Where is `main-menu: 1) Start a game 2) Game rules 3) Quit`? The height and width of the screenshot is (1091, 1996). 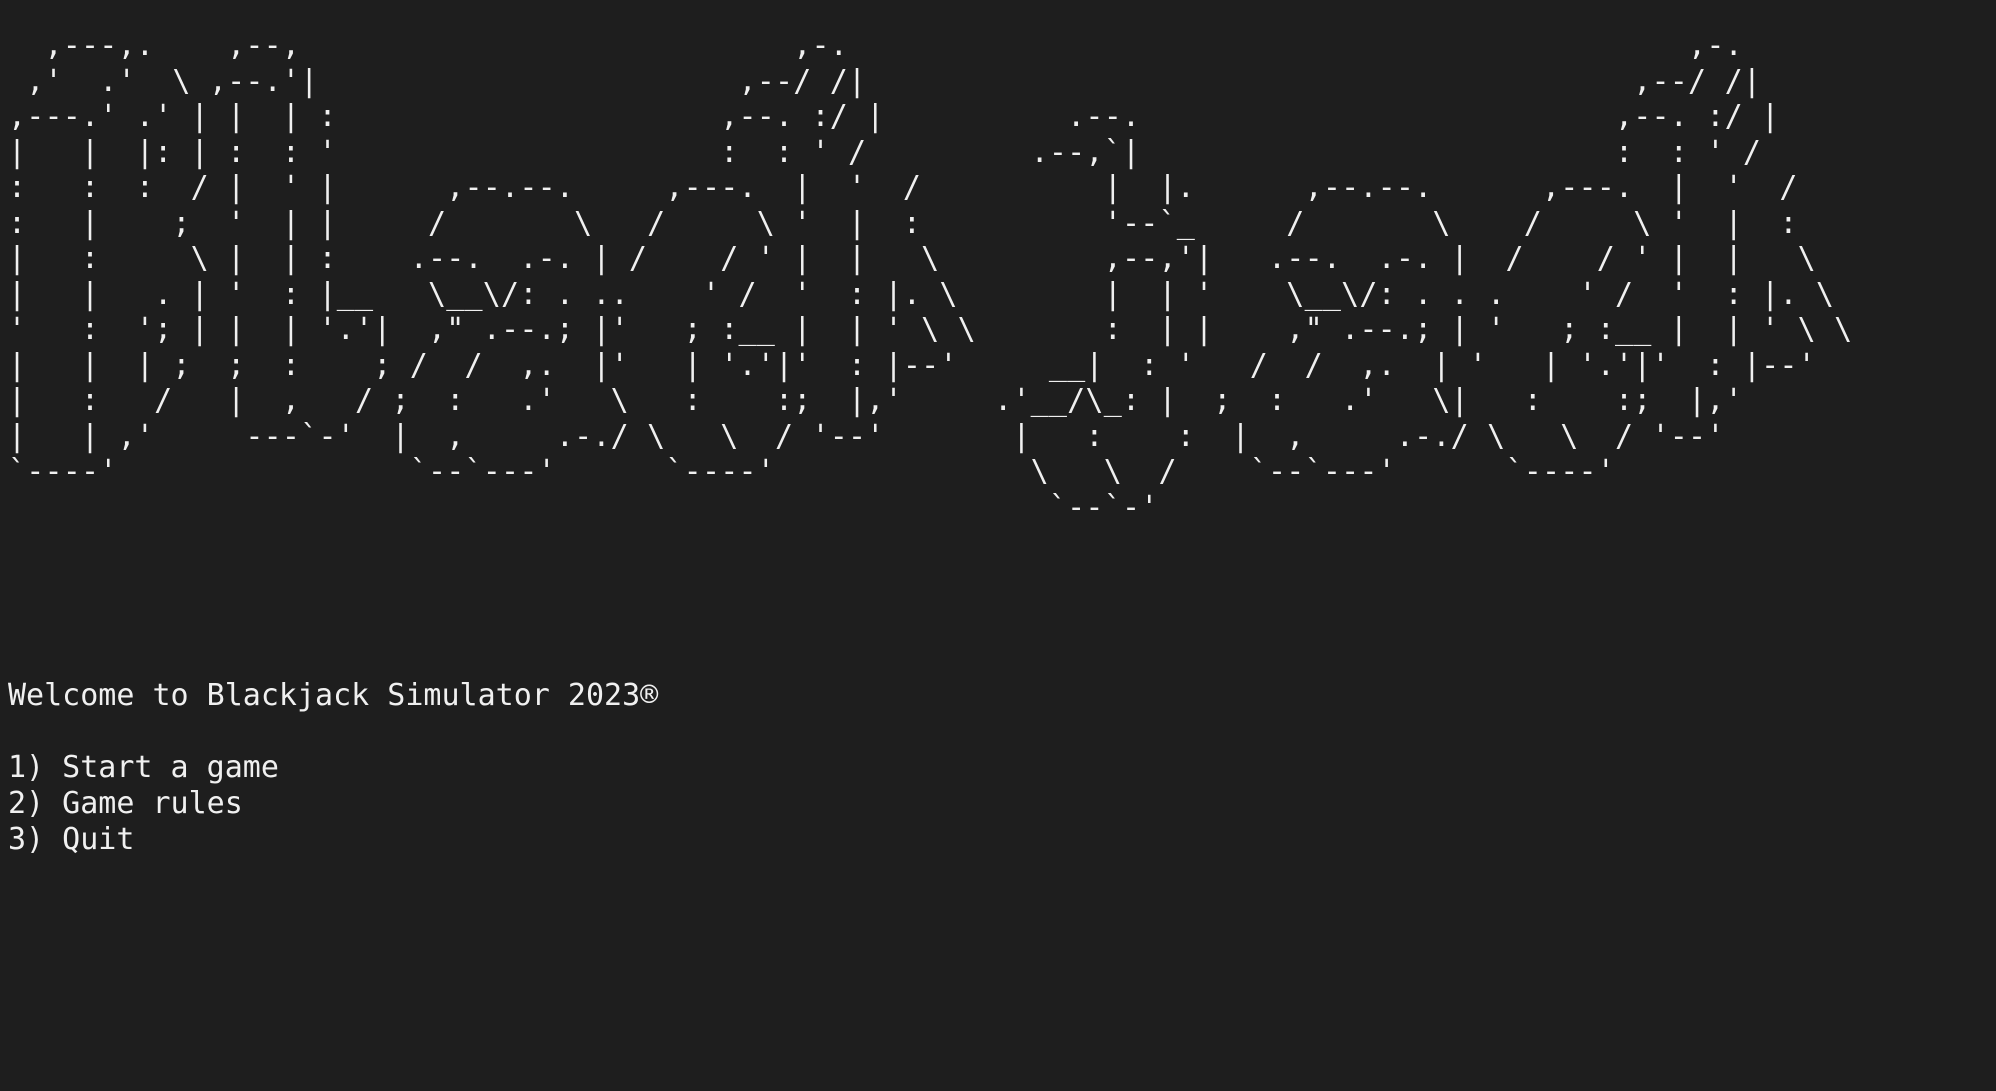 main-menu: 1) Start a game 2) Game rules 3) Quit is located at coordinates (143, 804).